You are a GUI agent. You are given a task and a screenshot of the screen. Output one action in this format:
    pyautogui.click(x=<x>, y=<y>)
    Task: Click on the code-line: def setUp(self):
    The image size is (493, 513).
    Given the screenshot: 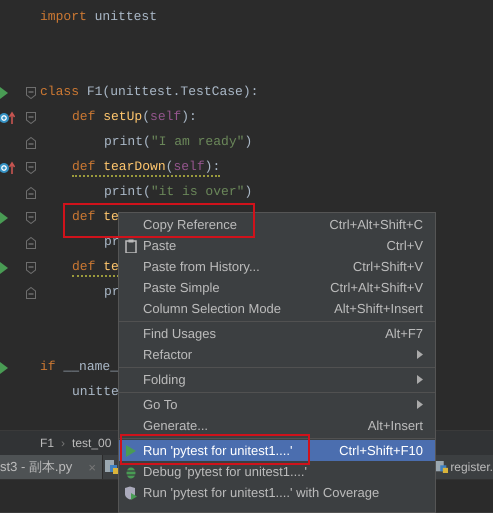 What is the action you would take?
    pyautogui.click(x=134, y=117)
    